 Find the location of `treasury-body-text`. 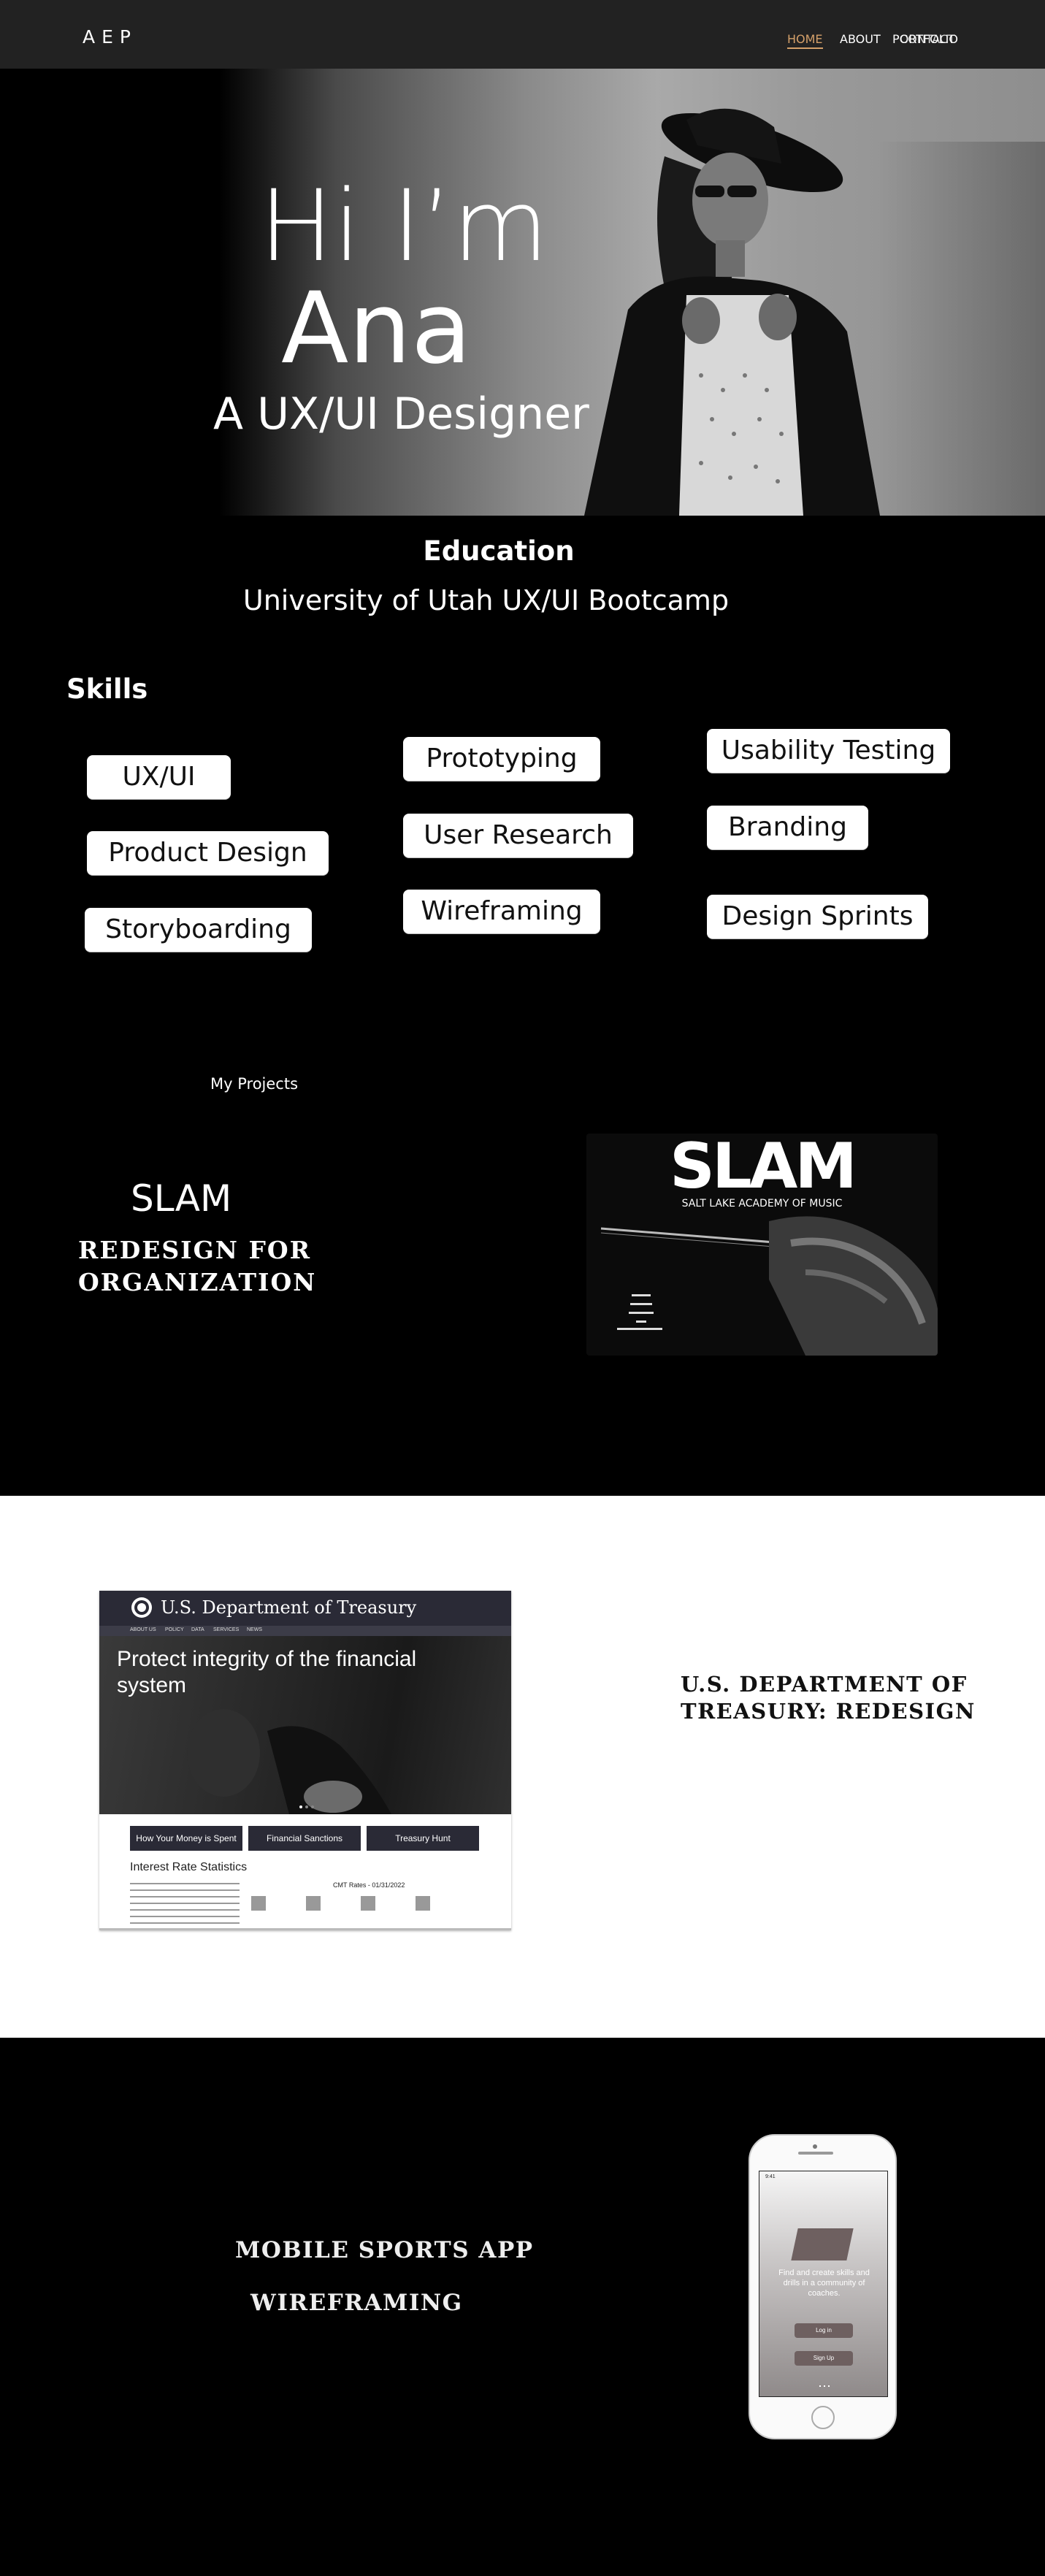

treasury-body-text is located at coordinates (185, 1904).